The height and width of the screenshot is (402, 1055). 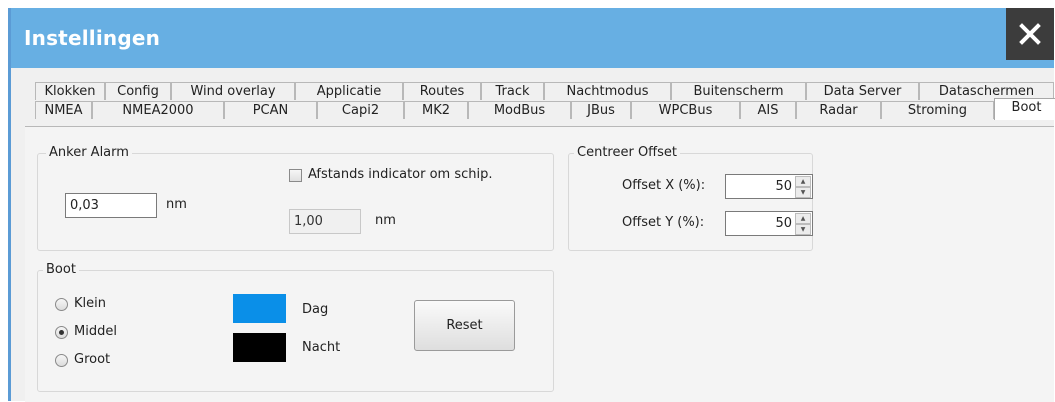 What do you see at coordinates (270, 110) in the screenshot?
I see `tab-pcan: PCAN` at bounding box center [270, 110].